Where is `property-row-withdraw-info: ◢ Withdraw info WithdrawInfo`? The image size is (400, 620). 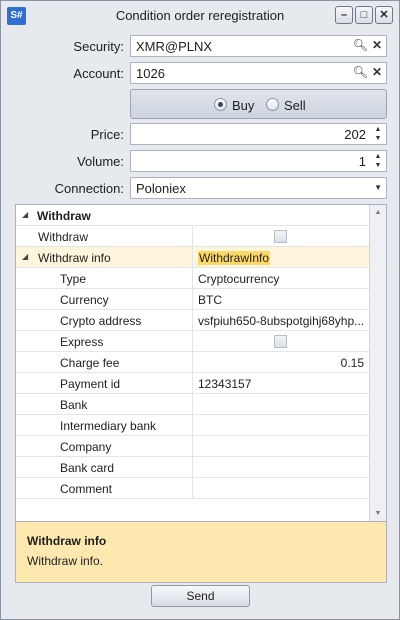
property-row-withdraw-info: ◢ Withdraw info WithdrawInfo is located at coordinates (193, 257).